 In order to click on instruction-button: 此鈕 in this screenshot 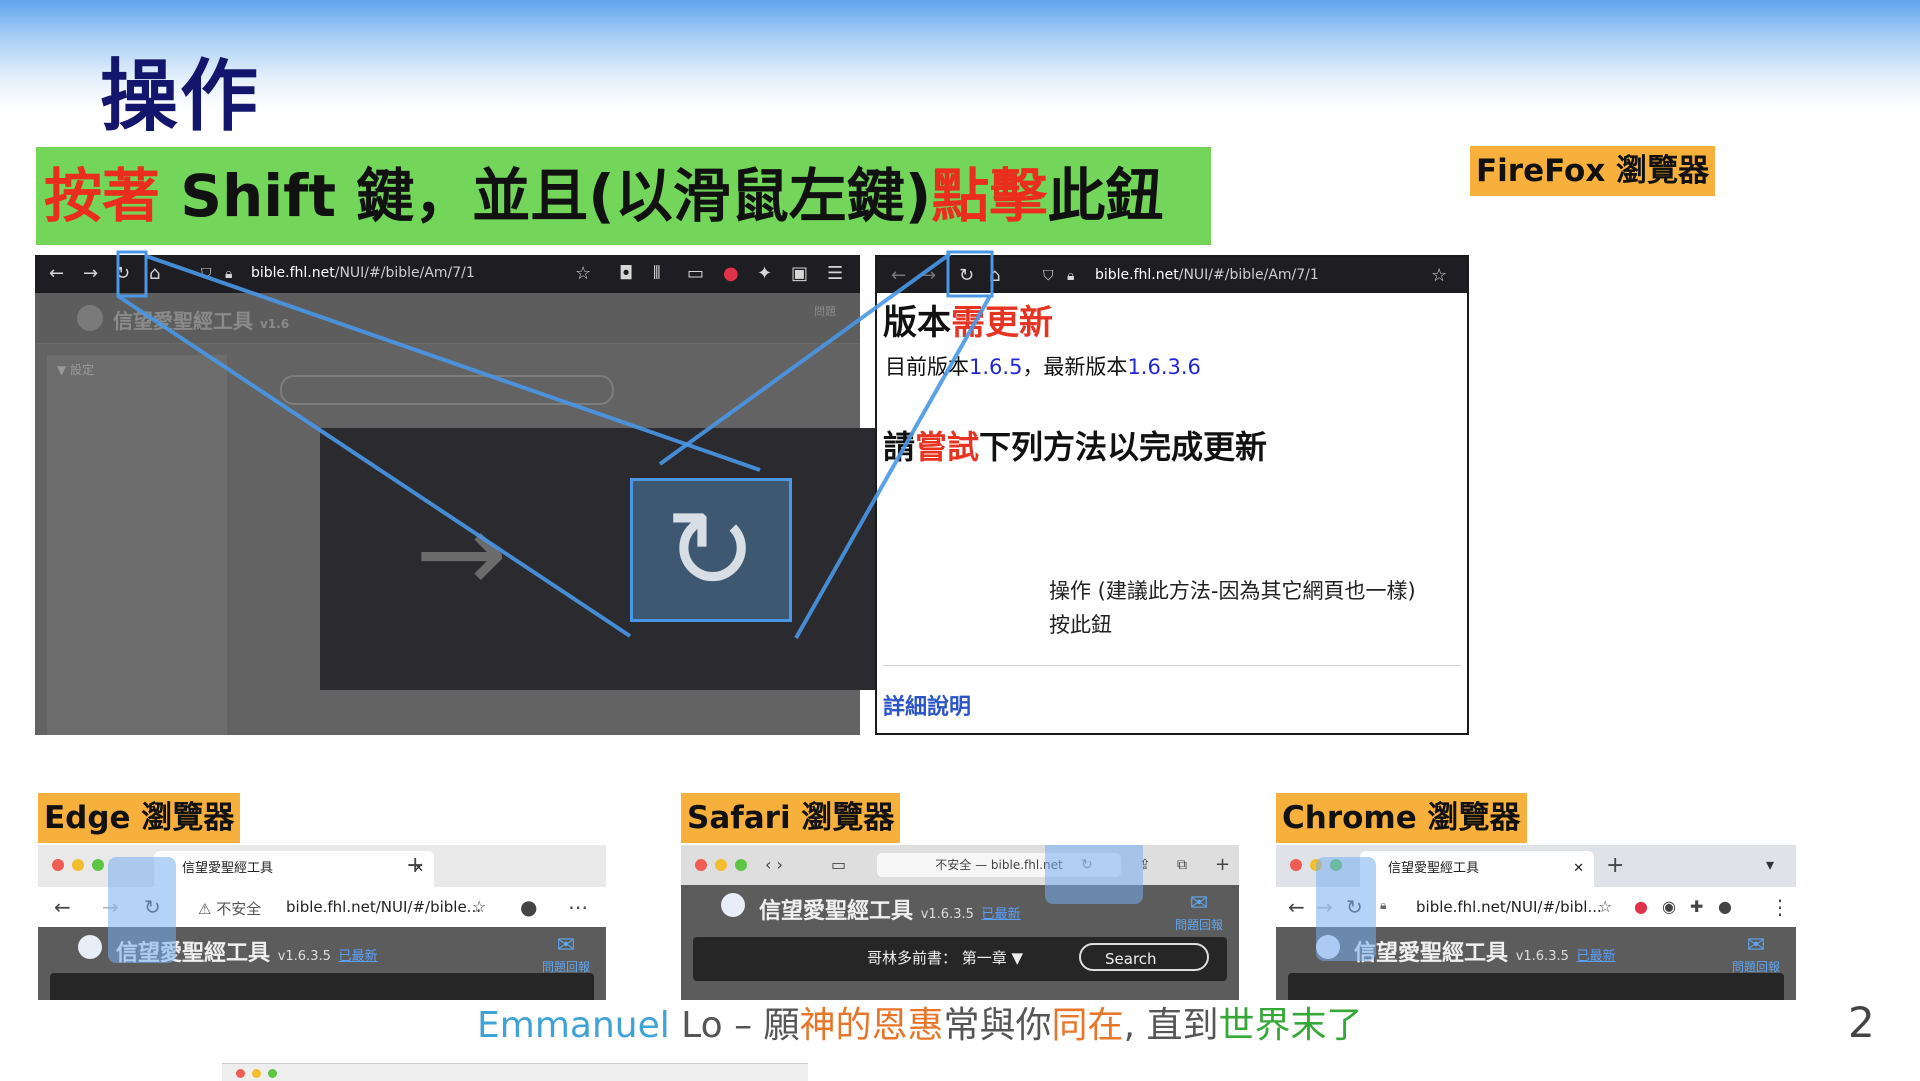, I will do `click(1105, 196)`.